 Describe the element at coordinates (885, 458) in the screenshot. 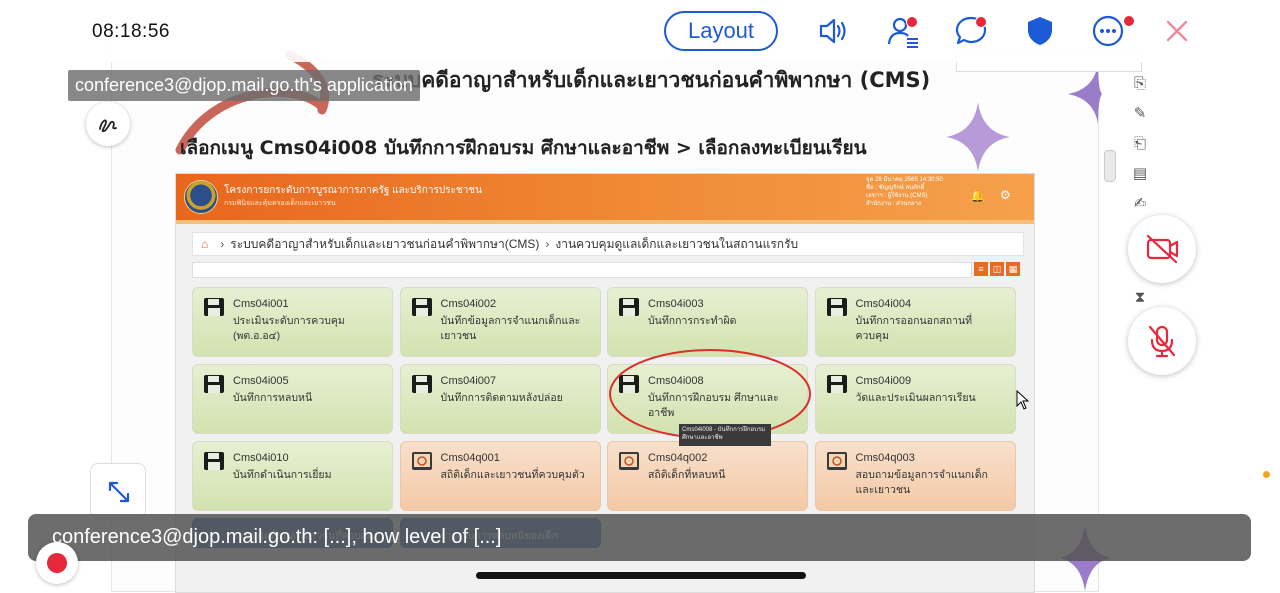

I see `tile-code: Cms04q003` at that location.